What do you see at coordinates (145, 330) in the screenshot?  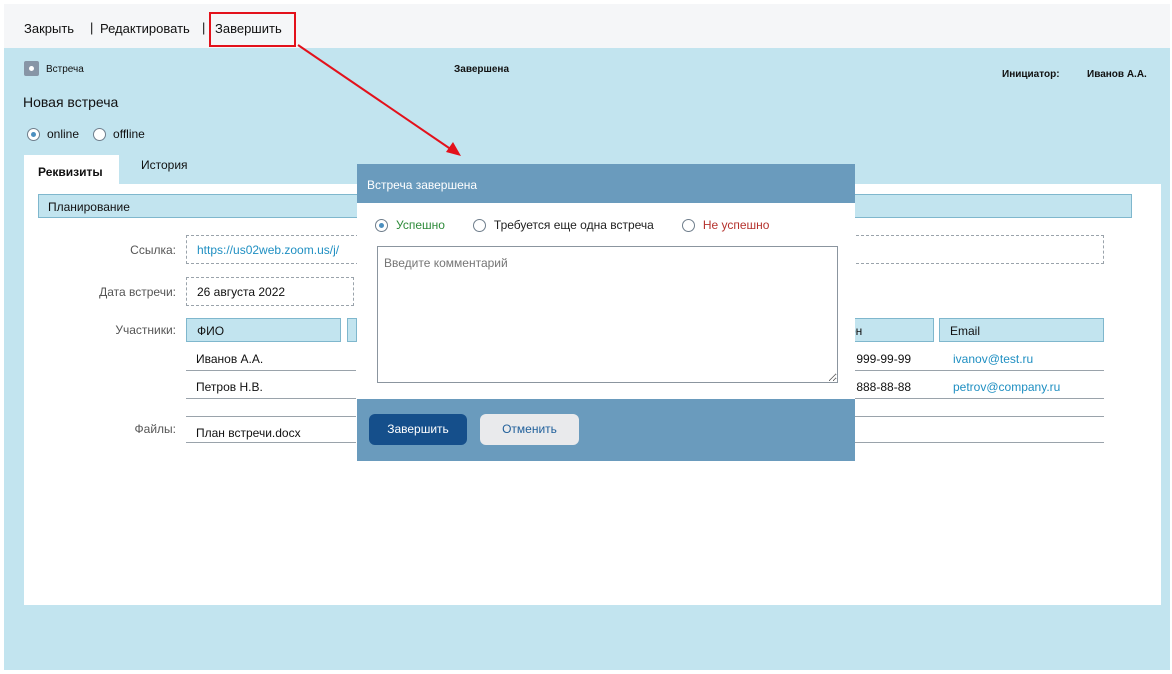 I see `participants-label: Участники:` at bounding box center [145, 330].